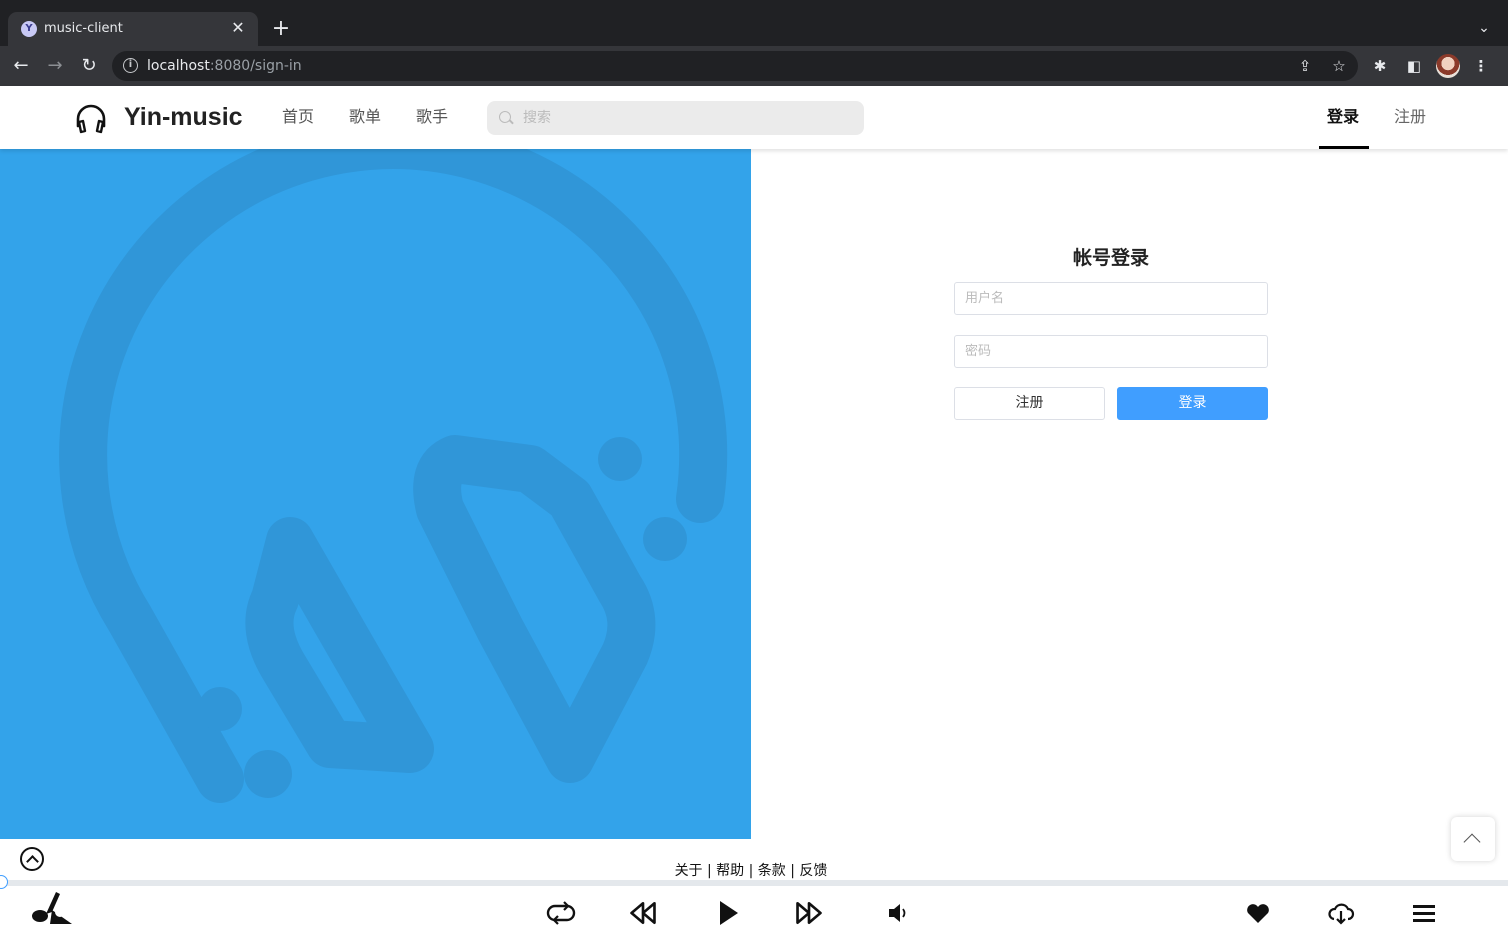 This screenshot has width=1508, height=930. What do you see at coordinates (1424, 913) in the screenshot?
I see `playlist-menu-icon` at bounding box center [1424, 913].